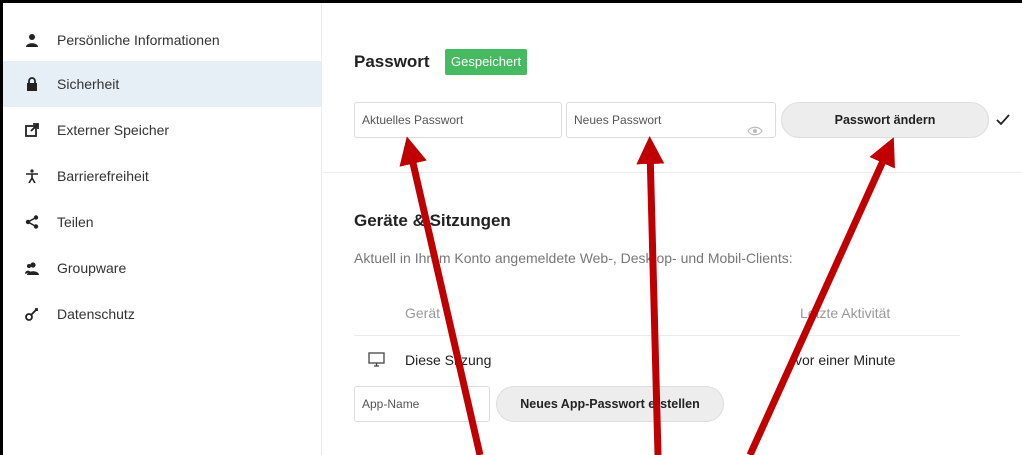  I want to click on sidebar-item-privacy: Datenschutz, so click(162, 314).